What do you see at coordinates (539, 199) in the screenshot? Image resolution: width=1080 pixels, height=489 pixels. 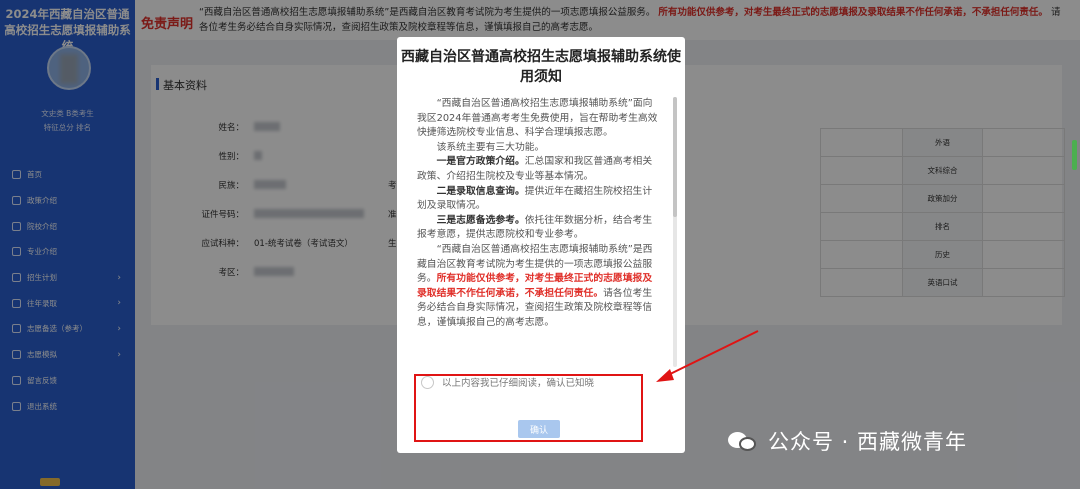 I see `modal-para-f2: 二是录取信息查询。提供近年在藏招生院校招生计划及录取情况。` at bounding box center [539, 199].